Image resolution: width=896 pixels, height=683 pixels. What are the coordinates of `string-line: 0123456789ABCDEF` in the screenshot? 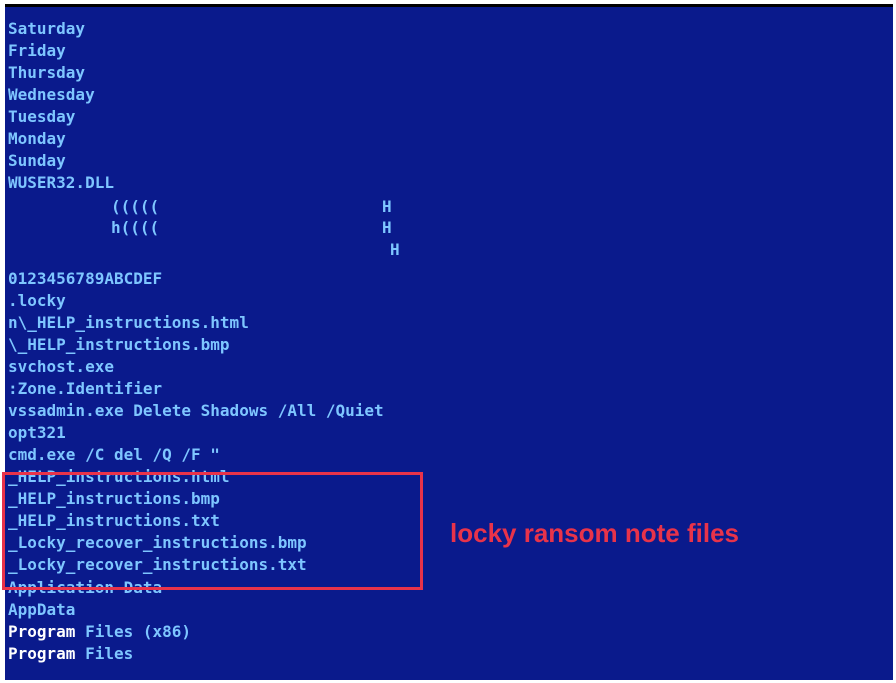 It's located at (85, 278).